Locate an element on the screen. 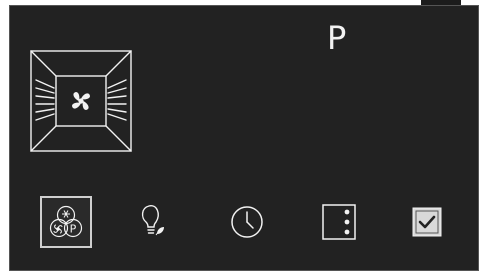 Image resolution: width=487 pixels, height=280 pixels. fan-defrost-program-button: P is located at coordinates (66, 222).